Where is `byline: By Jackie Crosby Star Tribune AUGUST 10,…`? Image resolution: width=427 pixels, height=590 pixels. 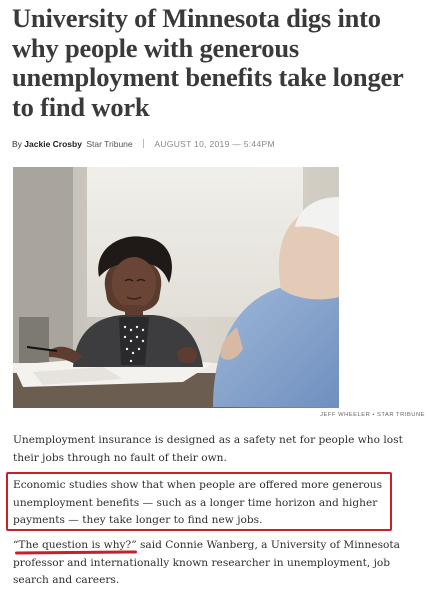 byline: By Jackie Crosby Star Tribune AUGUST 10,… is located at coordinates (216, 144).